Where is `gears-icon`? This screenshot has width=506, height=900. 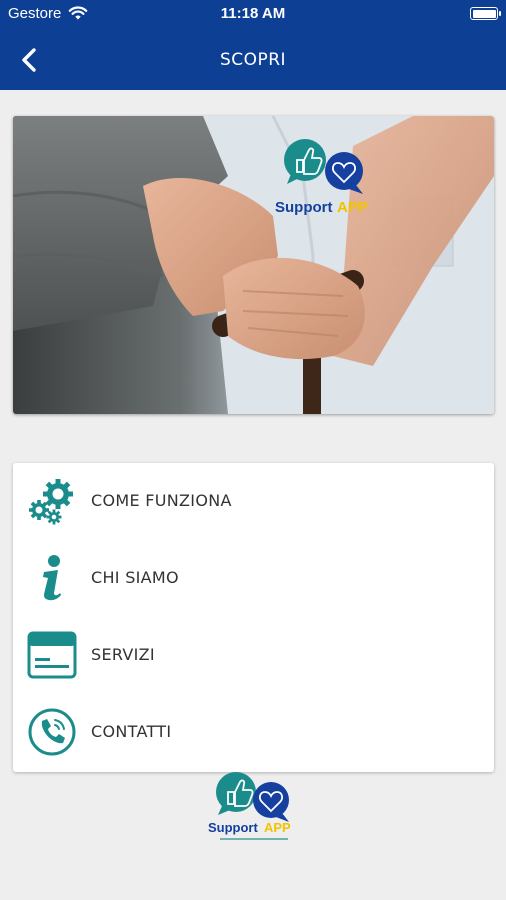 gears-icon is located at coordinates (51, 502).